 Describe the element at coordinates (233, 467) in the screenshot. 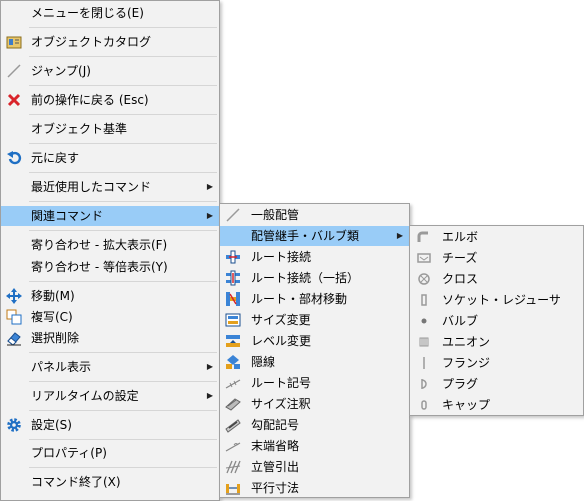

I see `riser-lead-icon` at that location.